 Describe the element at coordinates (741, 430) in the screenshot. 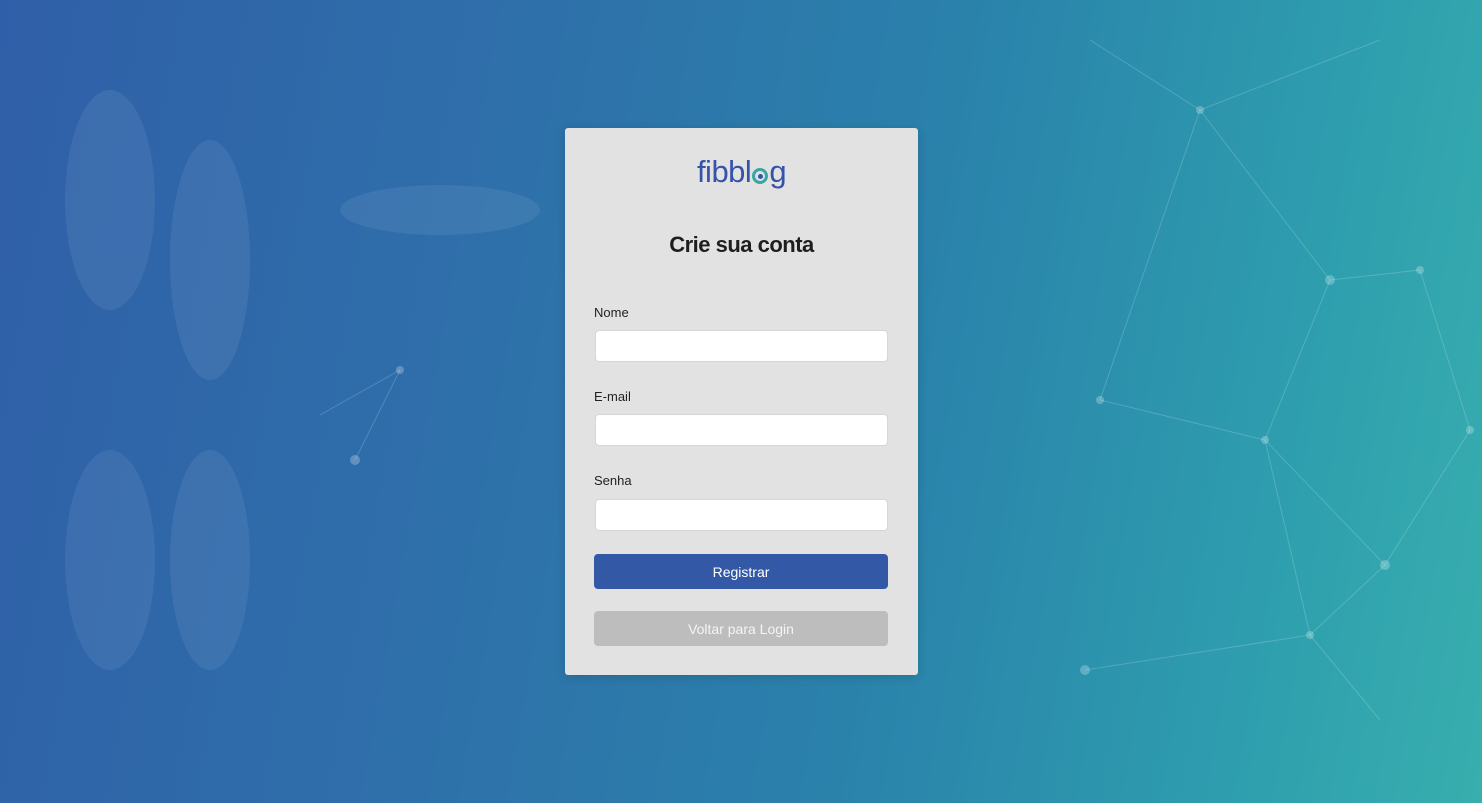

I see `email-input` at that location.